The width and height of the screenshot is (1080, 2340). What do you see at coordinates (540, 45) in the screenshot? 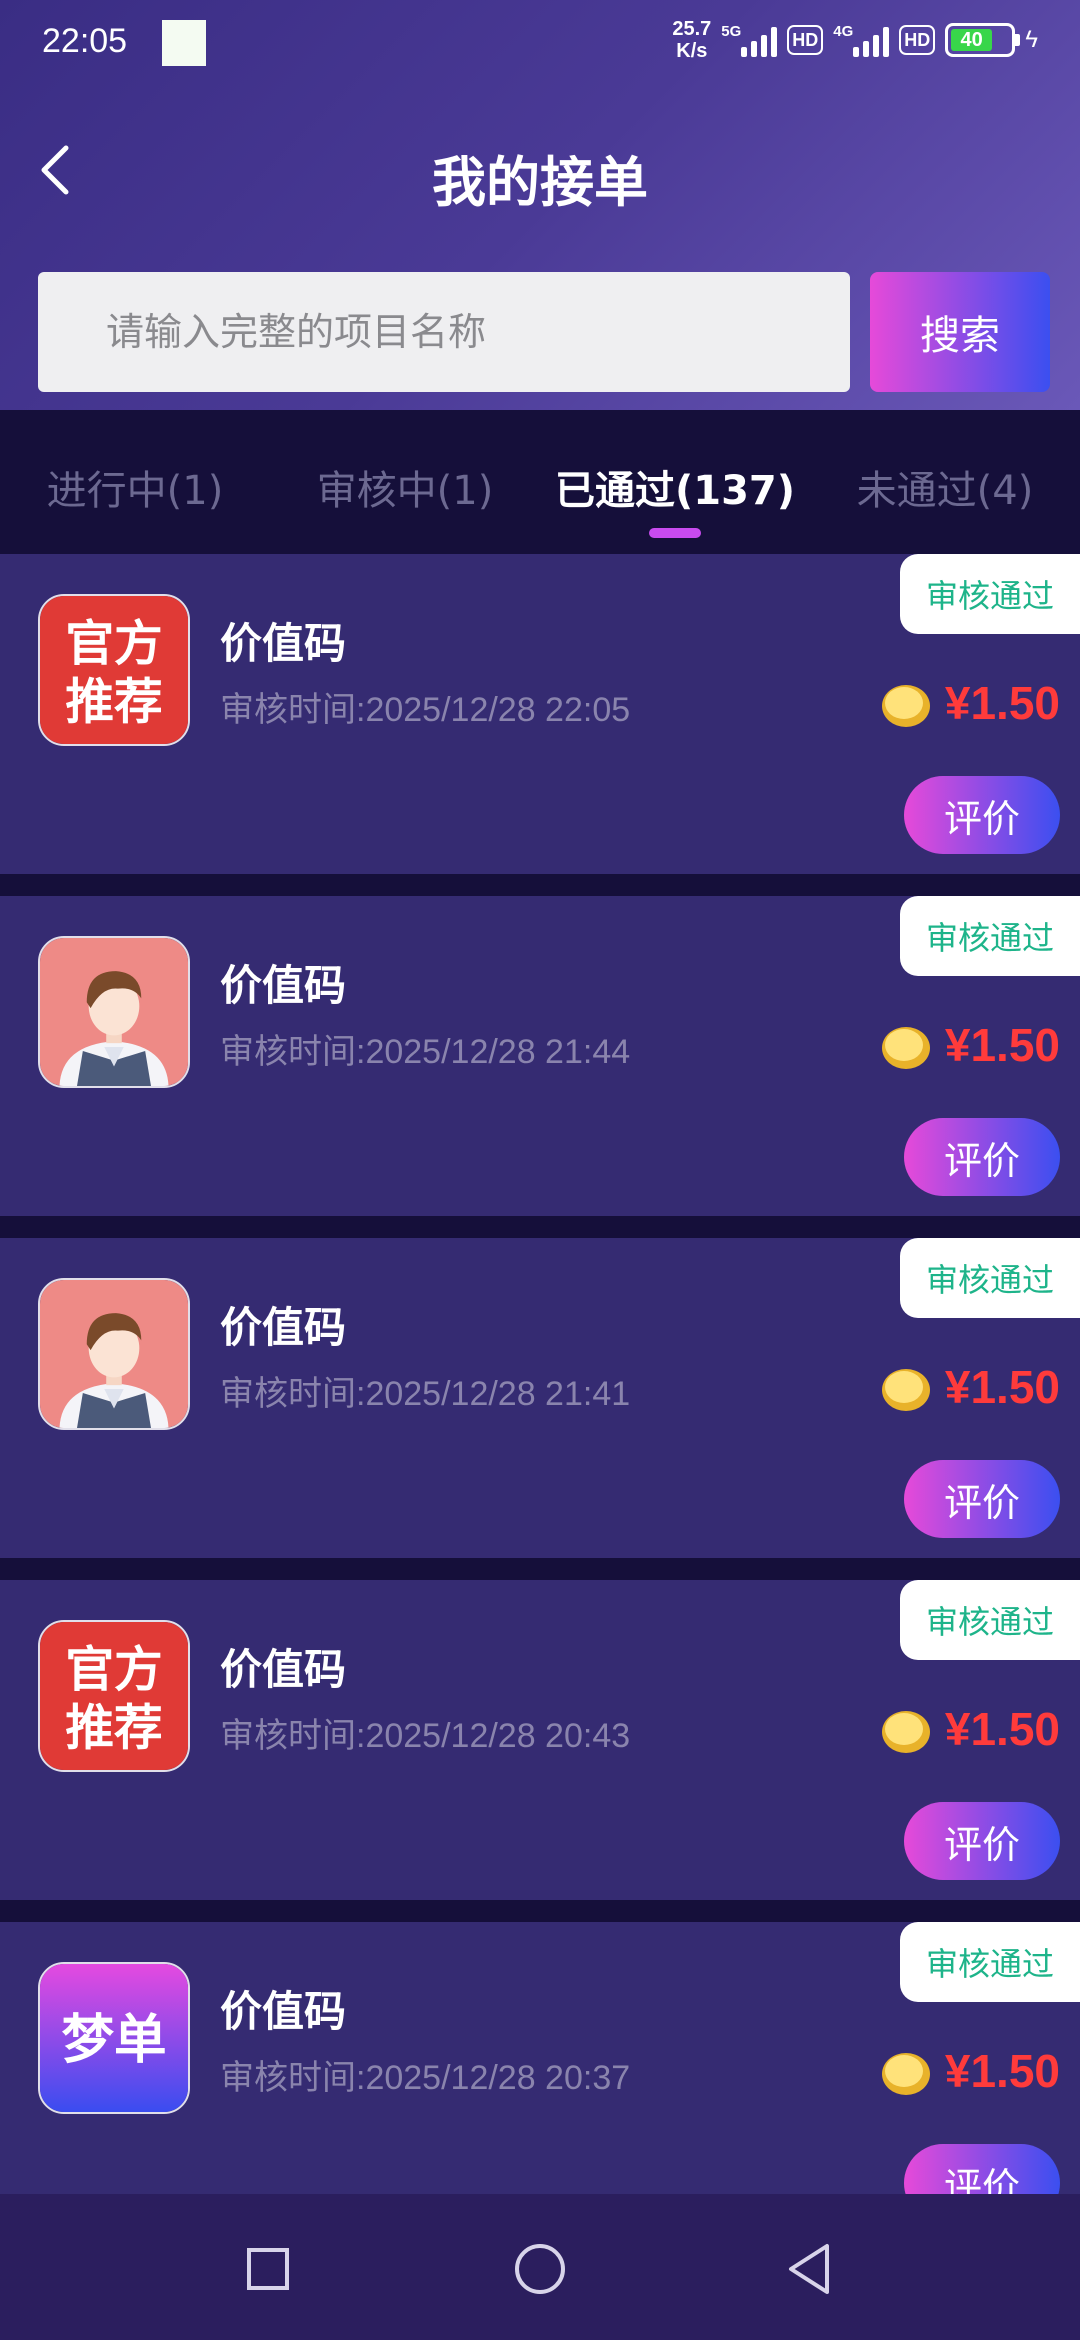
I see `status-bar: 22:05 25.7 K/s 5G HD 4G HD 40 ϟ` at bounding box center [540, 45].